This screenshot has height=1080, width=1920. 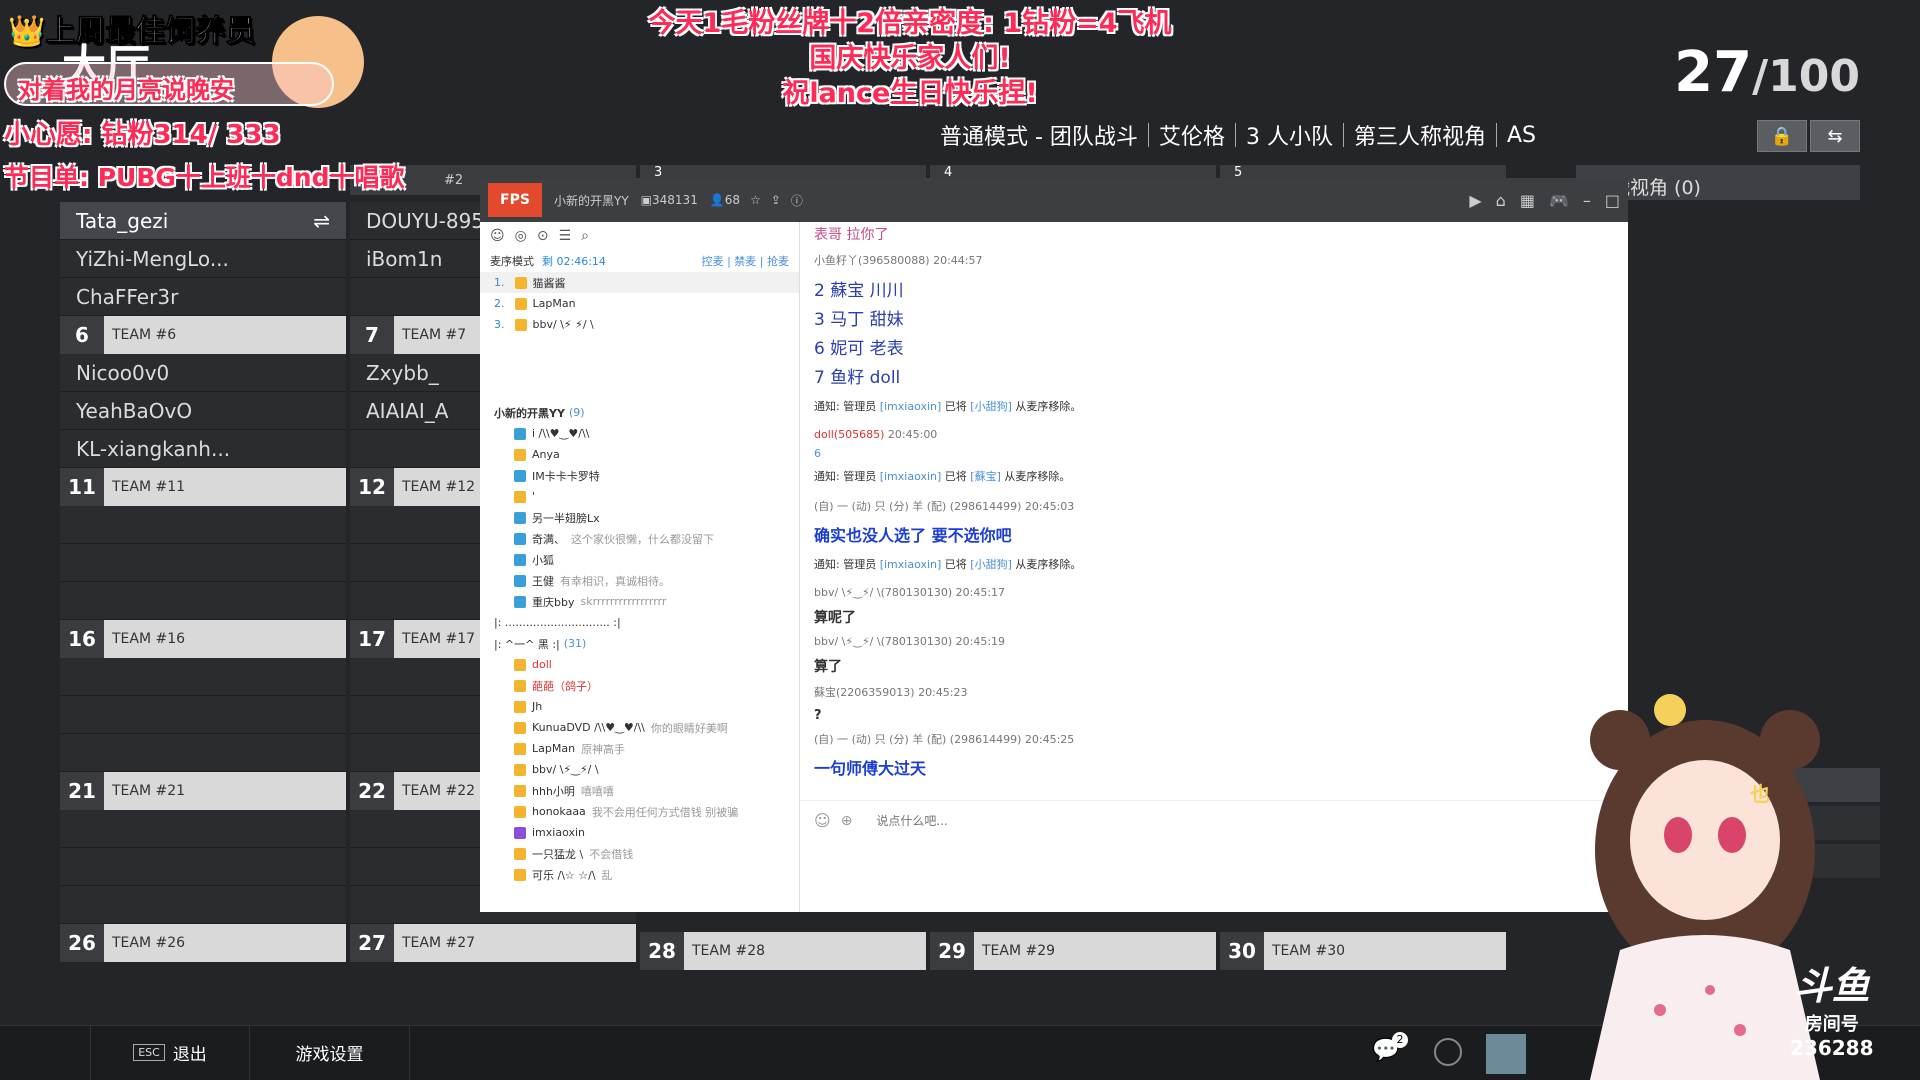 What do you see at coordinates (1126, 820) in the screenshot?
I see `message-input` at bounding box center [1126, 820].